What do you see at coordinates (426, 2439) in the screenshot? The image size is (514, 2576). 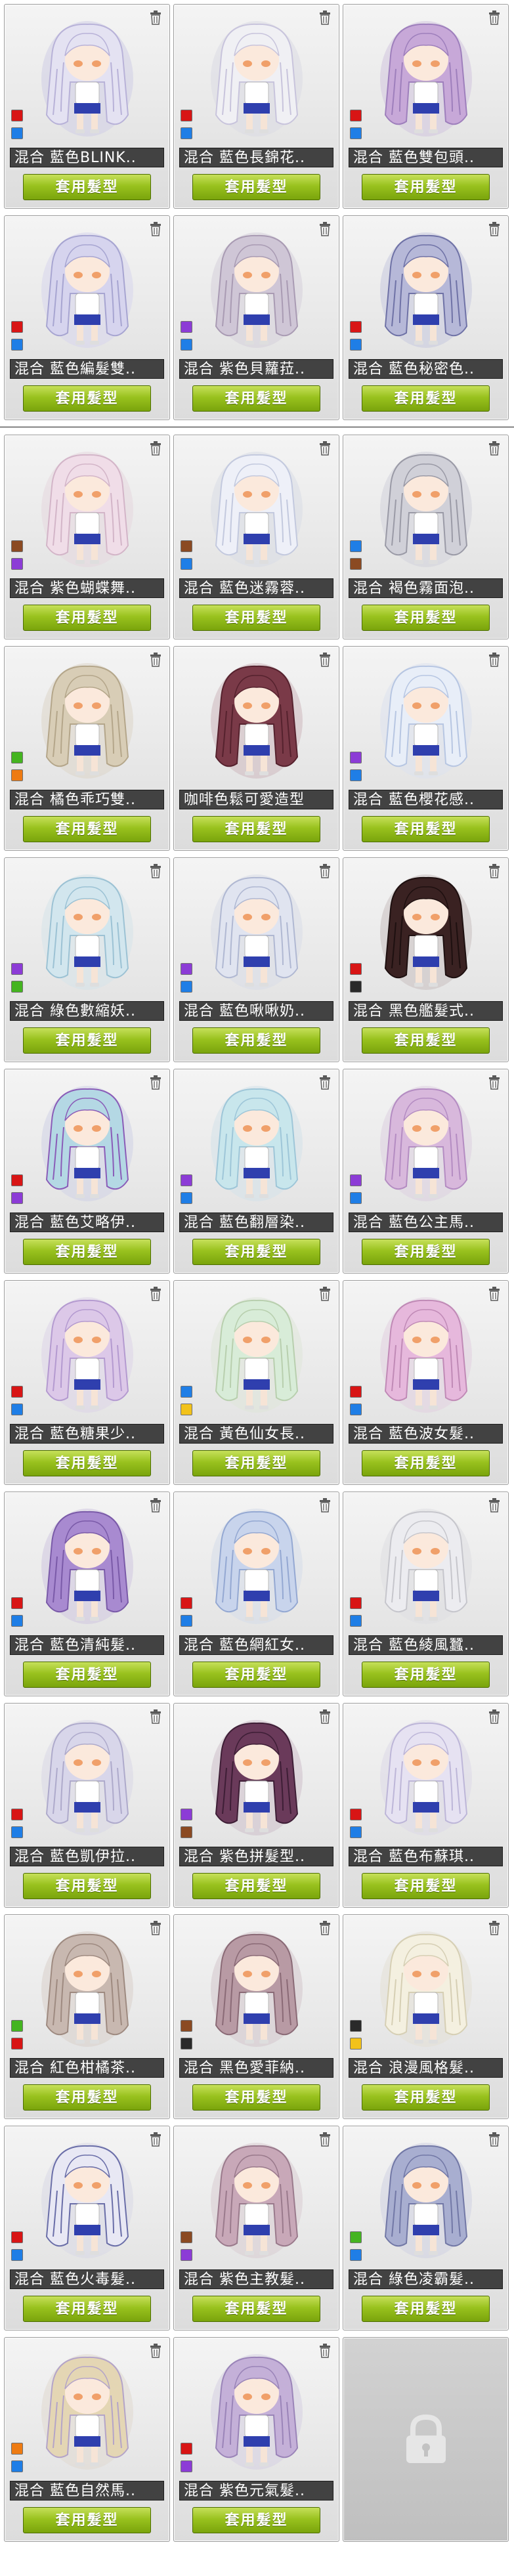 I see `locked-slot` at bounding box center [426, 2439].